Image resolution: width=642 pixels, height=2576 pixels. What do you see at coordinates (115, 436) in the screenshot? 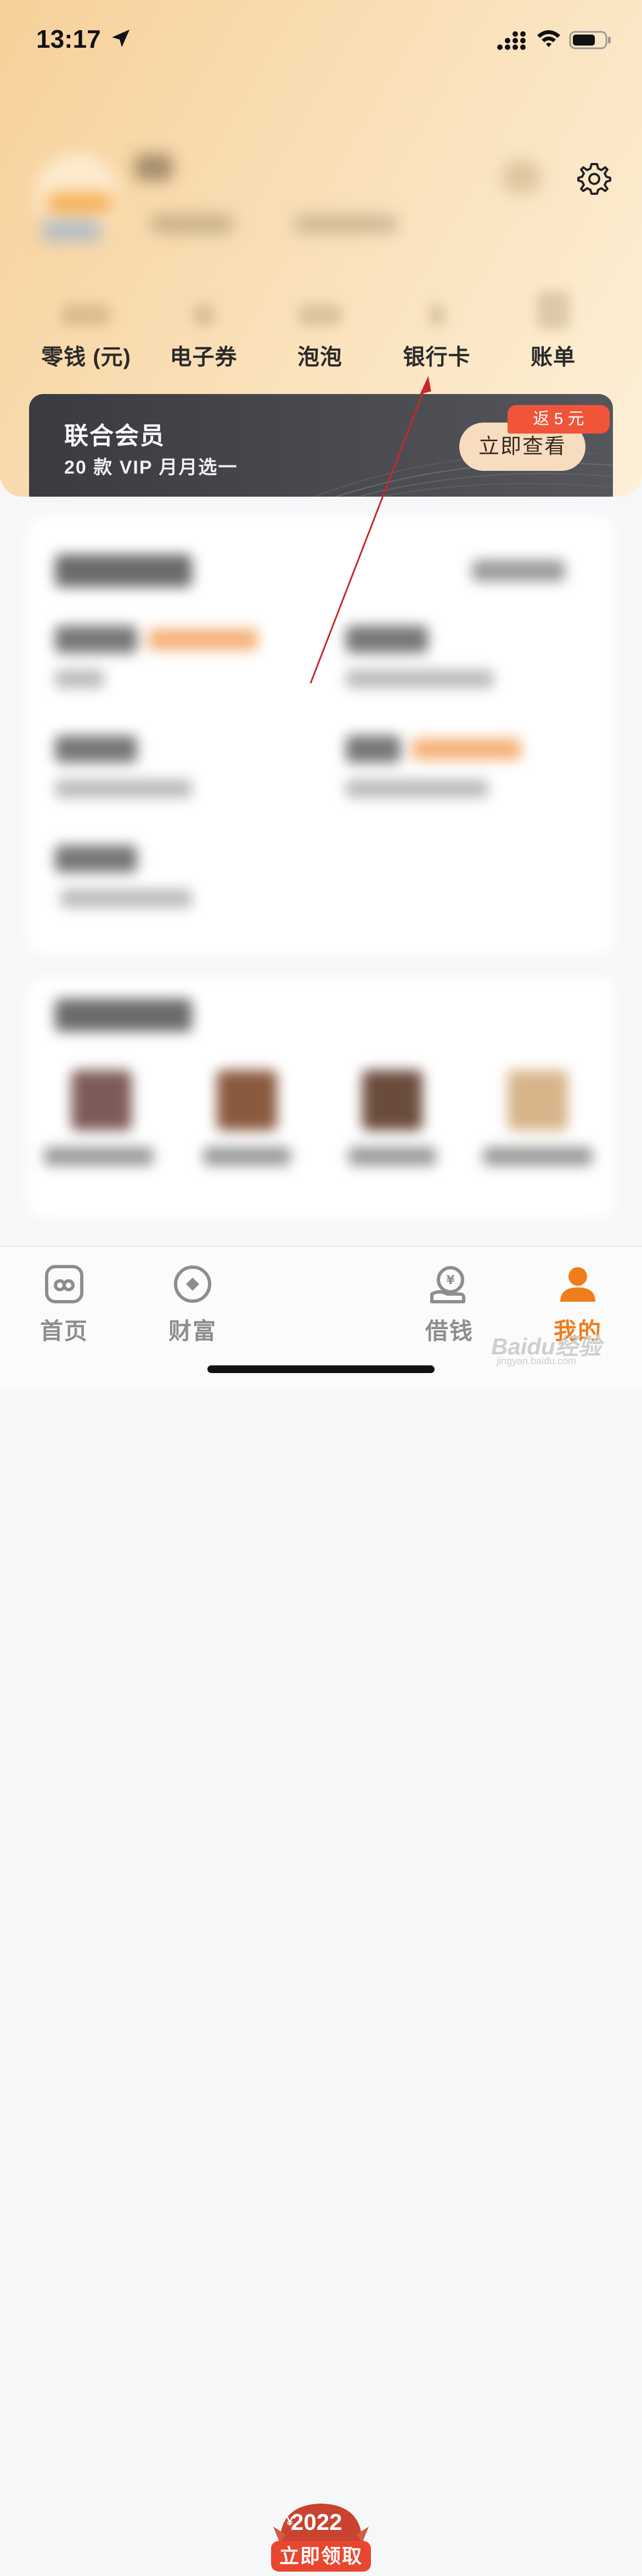
I see `vip-title: 联合会员` at bounding box center [115, 436].